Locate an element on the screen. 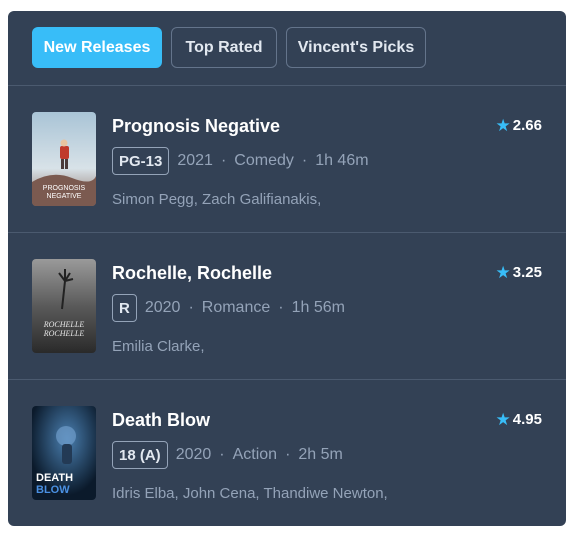 The width and height of the screenshot is (581, 544). movie-rating: ★ 3.25 is located at coordinates (519, 272).